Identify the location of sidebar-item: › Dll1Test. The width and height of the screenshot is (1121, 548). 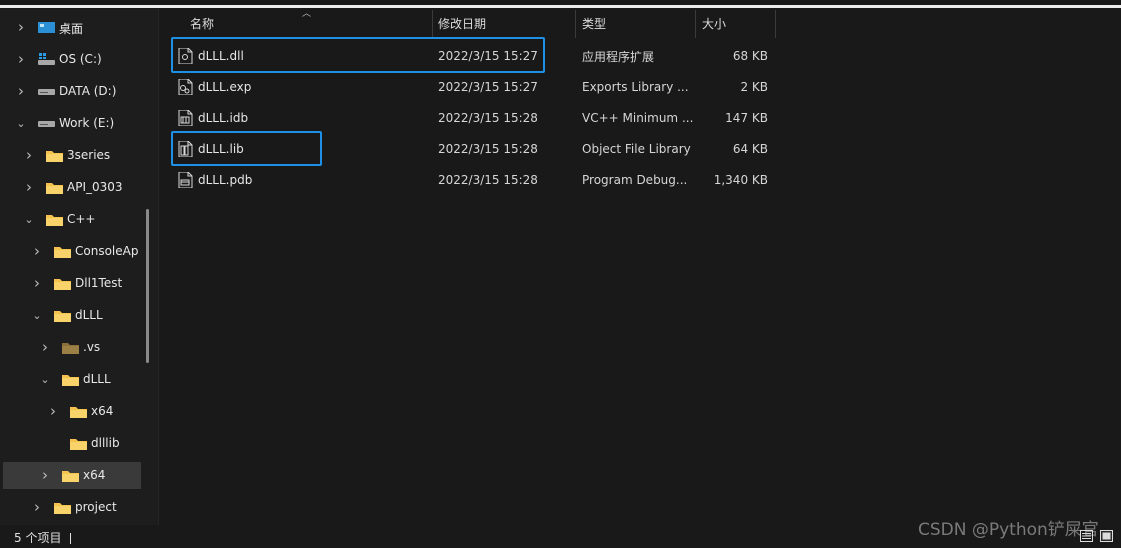
(79, 283).